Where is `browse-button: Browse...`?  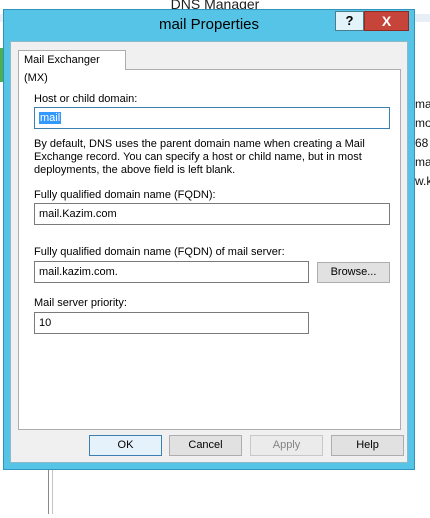
browse-button: Browse... is located at coordinates (353, 272).